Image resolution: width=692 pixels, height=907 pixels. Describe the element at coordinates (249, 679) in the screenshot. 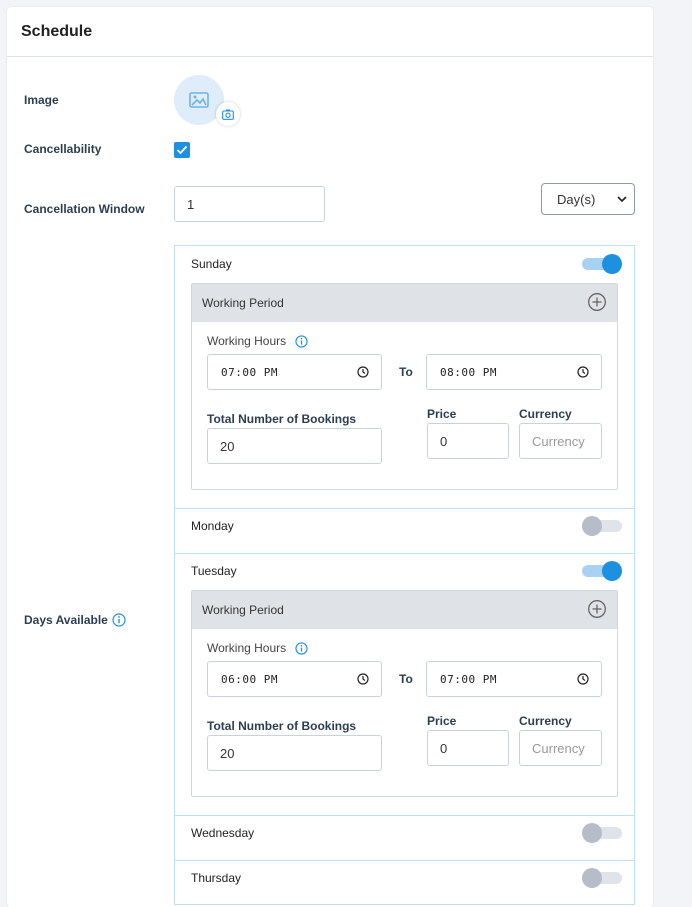

I see `start-time-value: 06:00 PM` at that location.